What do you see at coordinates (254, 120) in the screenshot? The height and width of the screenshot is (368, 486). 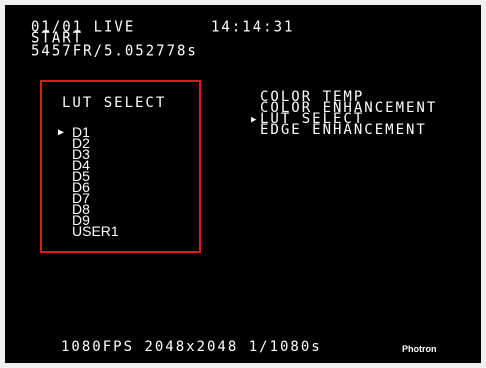 I see `menu-cursor-icon: ▶` at bounding box center [254, 120].